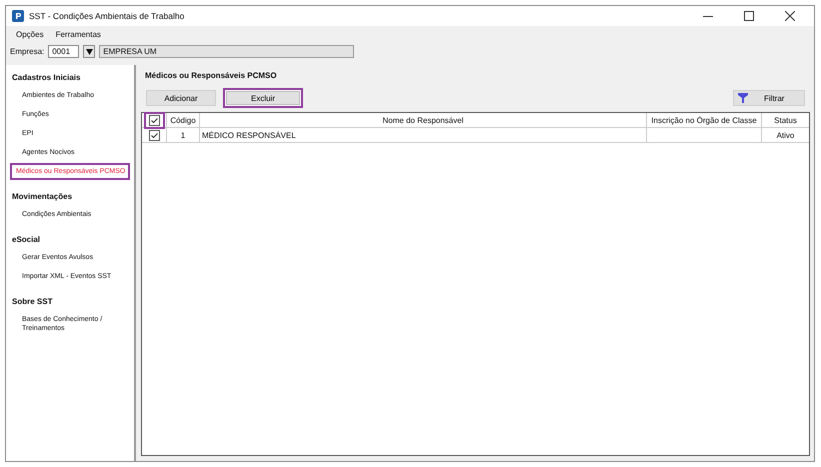 Image resolution: width=821 pixels, height=467 pixels. Describe the element at coordinates (46, 77) in the screenshot. I see `sidebar-heading: Cadastros Iniciais` at that location.